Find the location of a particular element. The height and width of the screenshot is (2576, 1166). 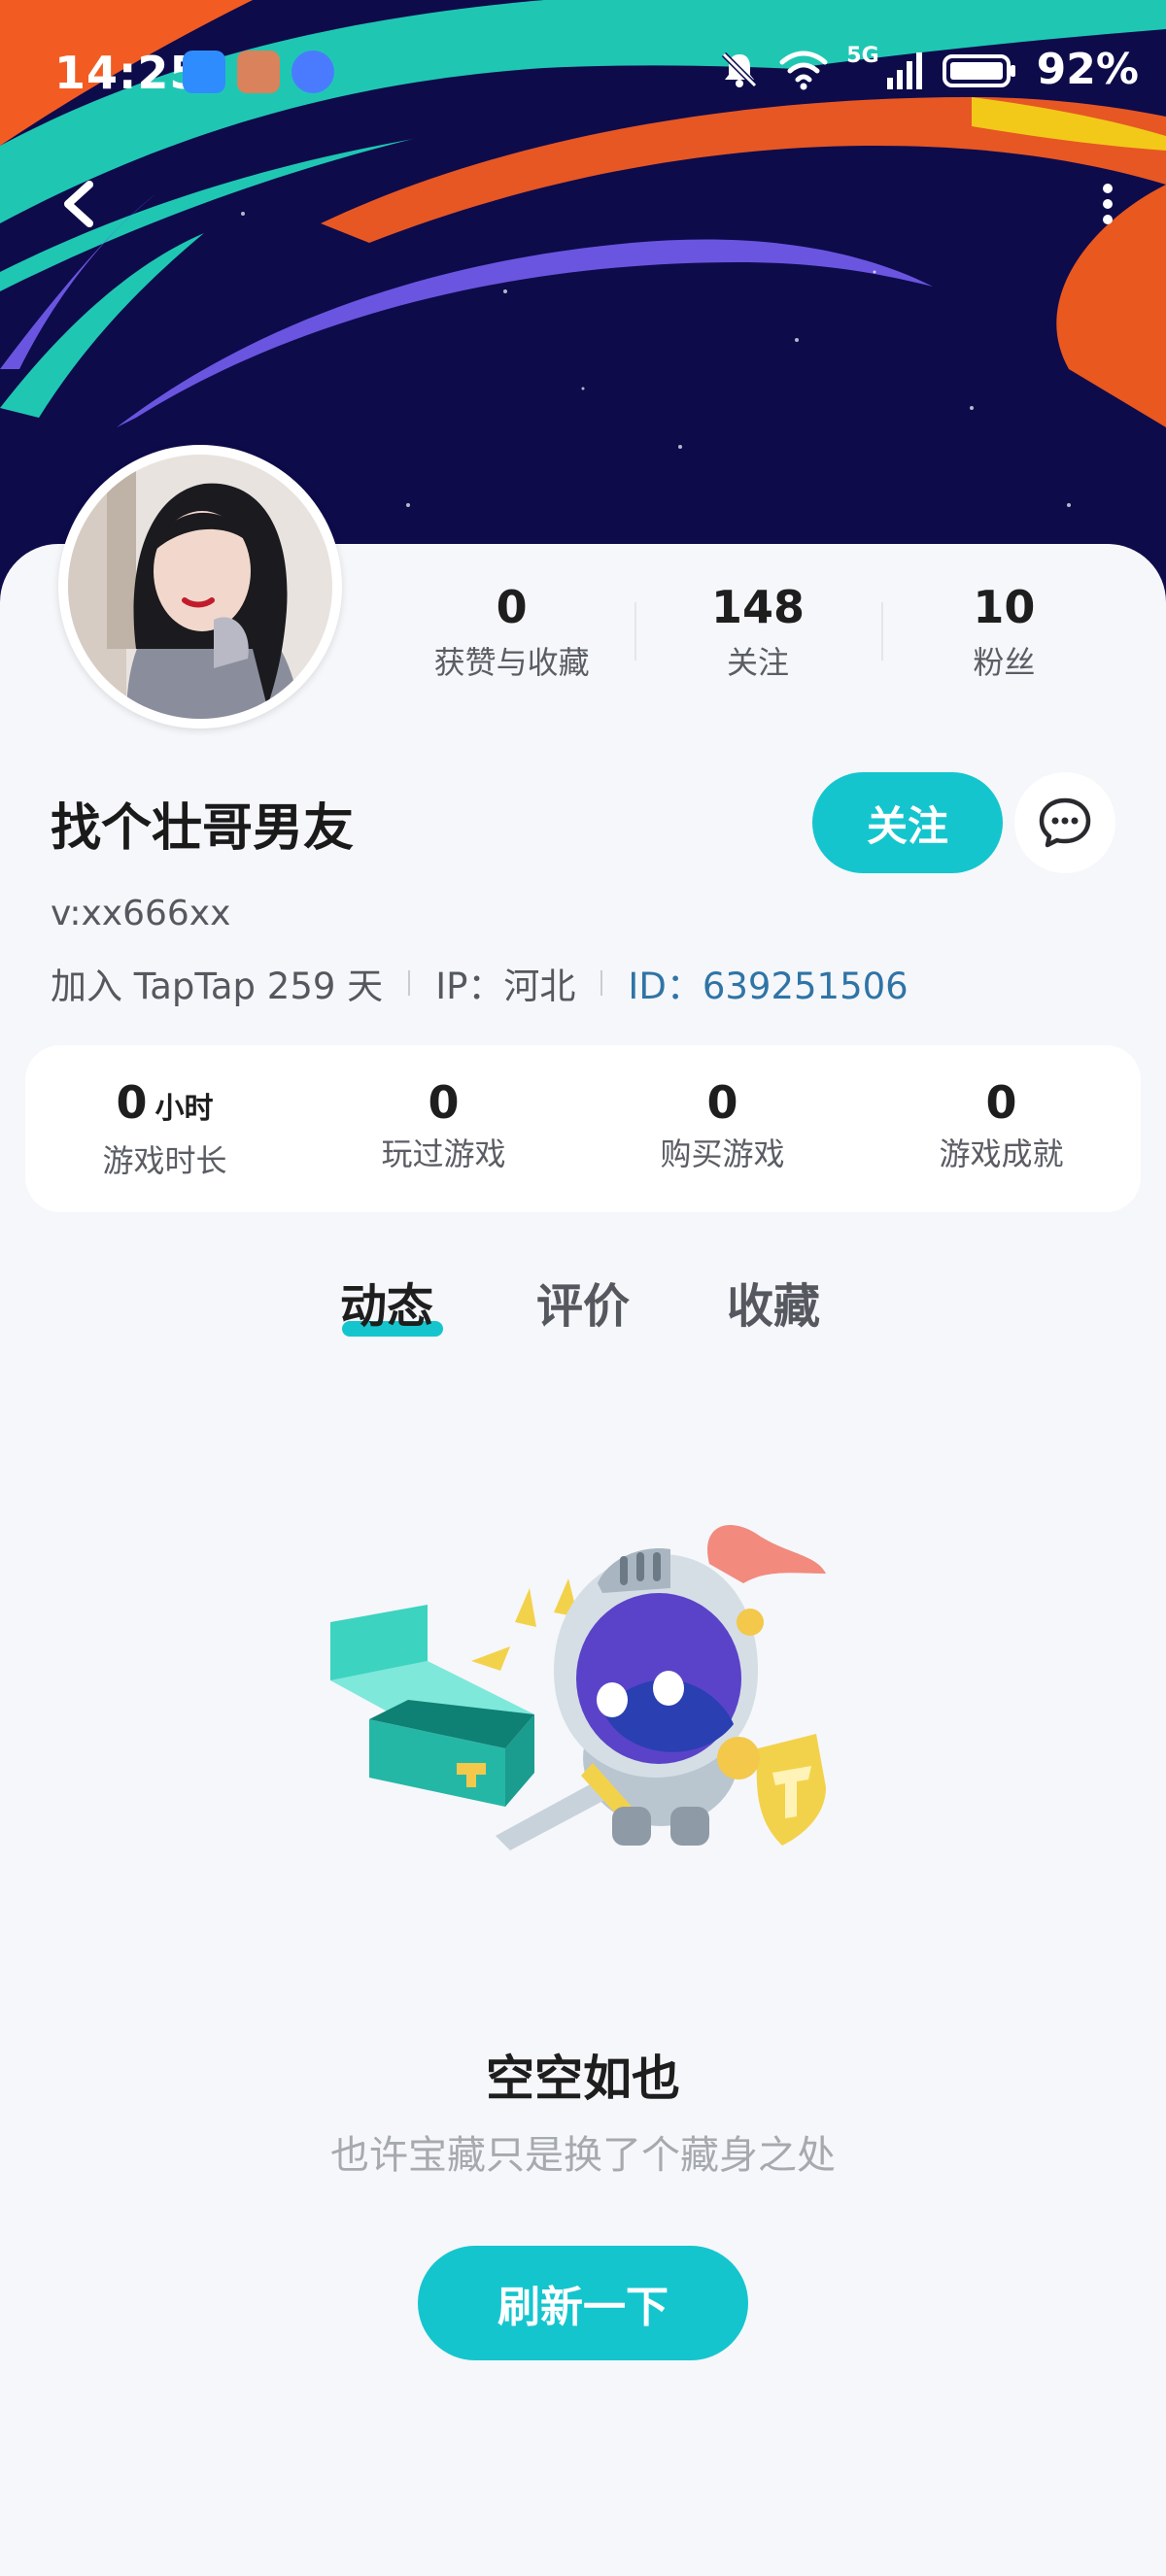

status-bar: 14:25 5G 92% is located at coordinates (583, 73).